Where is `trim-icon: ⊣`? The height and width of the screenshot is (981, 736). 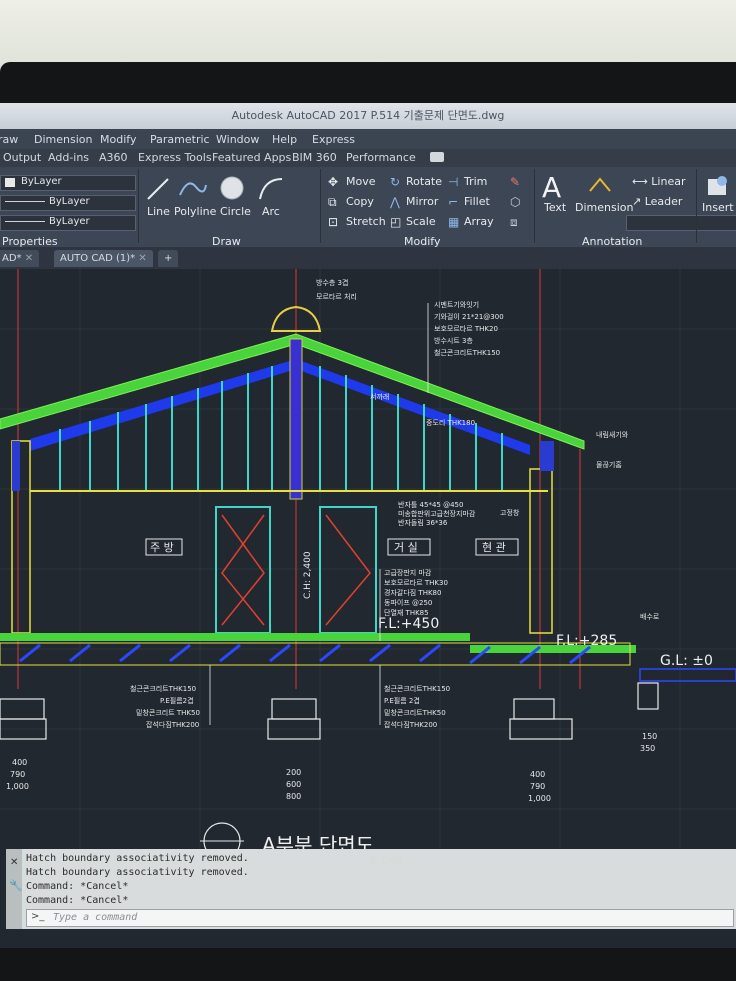
trim-icon: ⊣ is located at coordinates (453, 182).